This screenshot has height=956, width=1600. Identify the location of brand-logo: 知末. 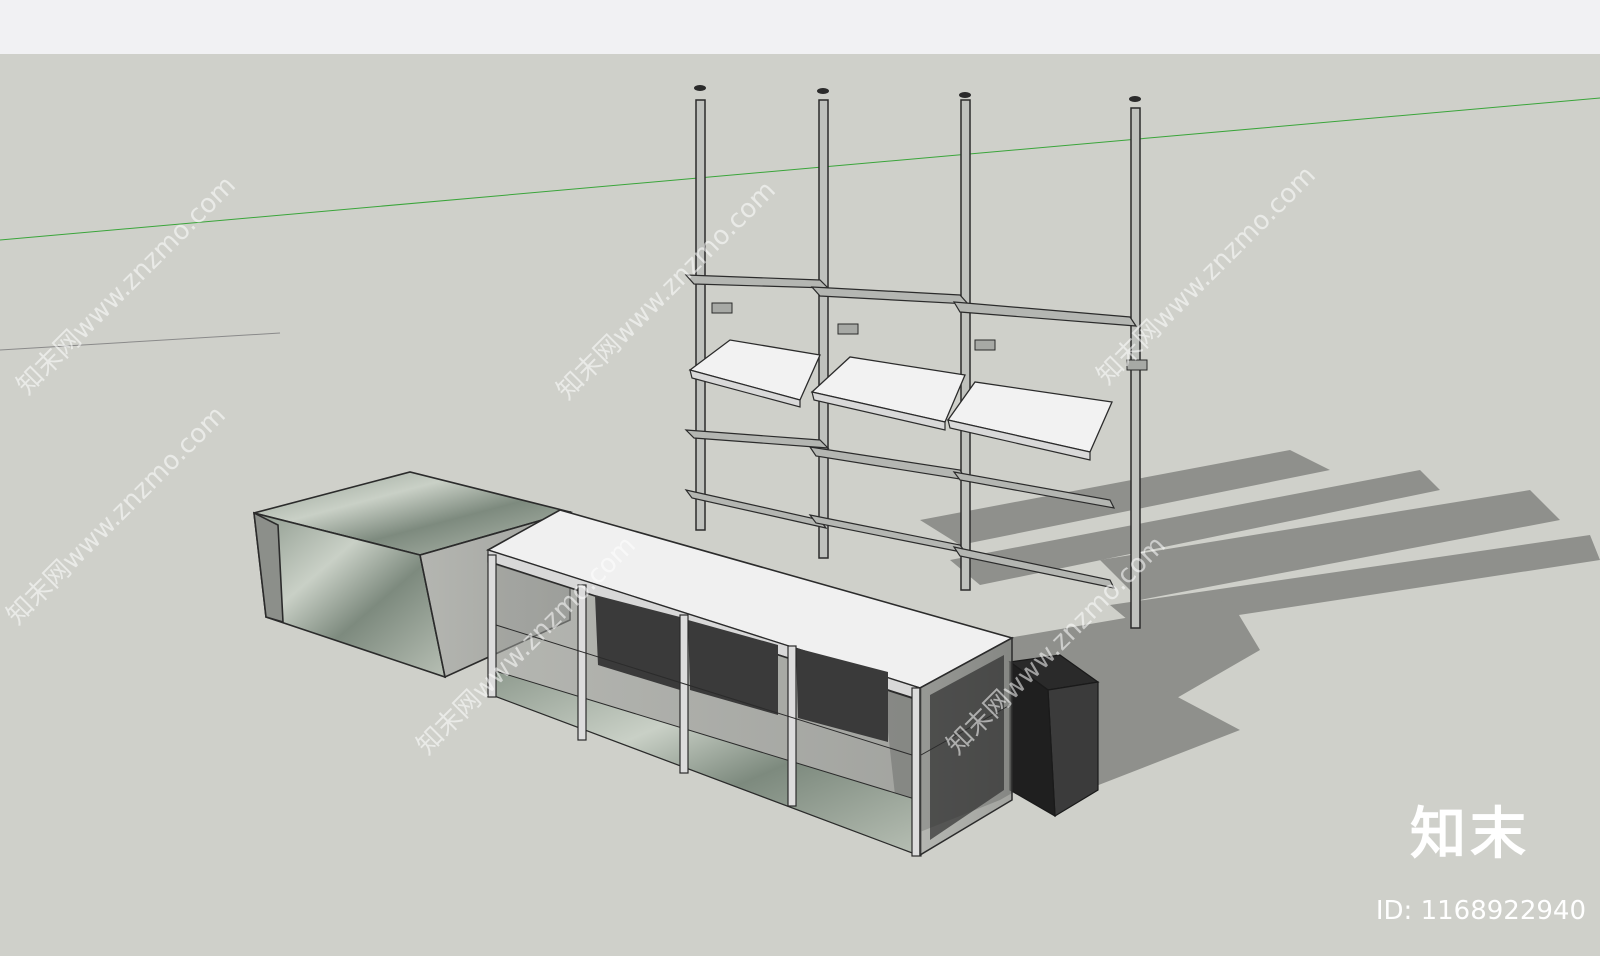
(1470, 834).